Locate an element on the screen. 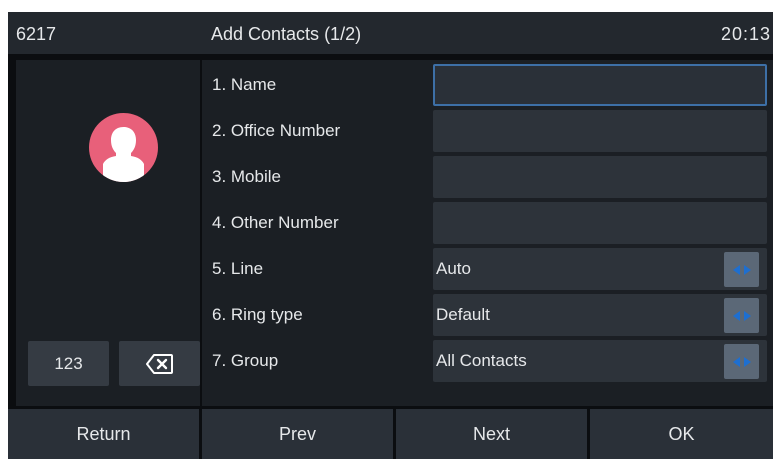 The height and width of the screenshot is (459, 773). form-row-office-number: 2. Office Number is located at coordinates (487, 131).